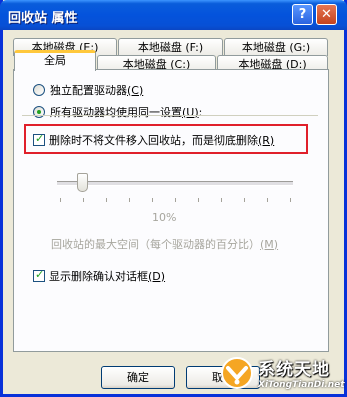 The width and height of the screenshot is (347, 397). I want to click on radio-same-settings-suffix: :, so click(200, 112).